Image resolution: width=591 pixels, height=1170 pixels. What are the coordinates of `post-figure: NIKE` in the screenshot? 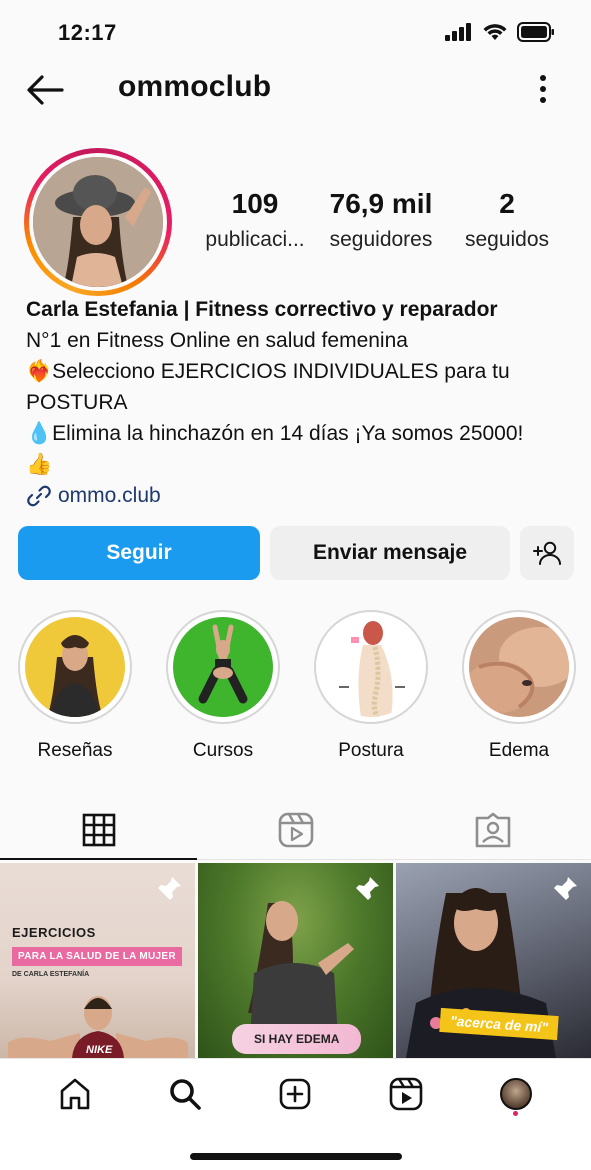 It's located at (98, 1027).